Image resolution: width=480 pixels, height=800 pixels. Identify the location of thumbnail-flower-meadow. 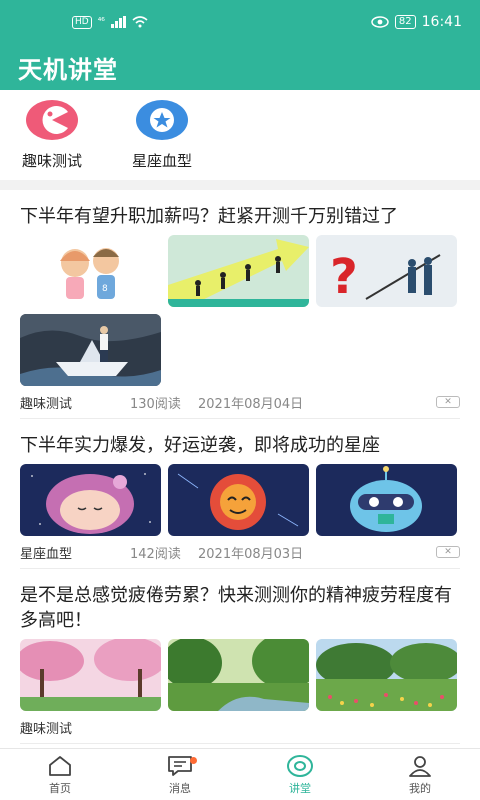
(386, 675).